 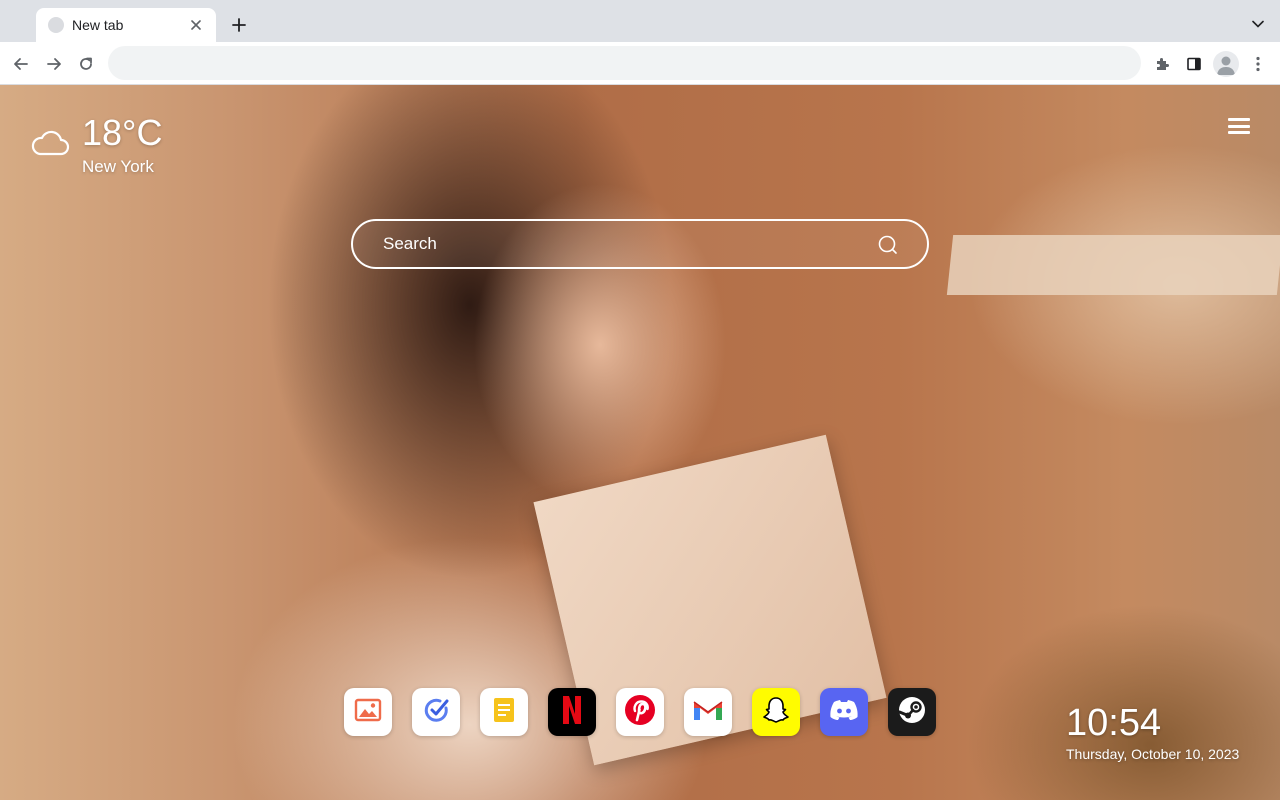 I want to click on arrow-left-icon, so click(x=21, y=64).